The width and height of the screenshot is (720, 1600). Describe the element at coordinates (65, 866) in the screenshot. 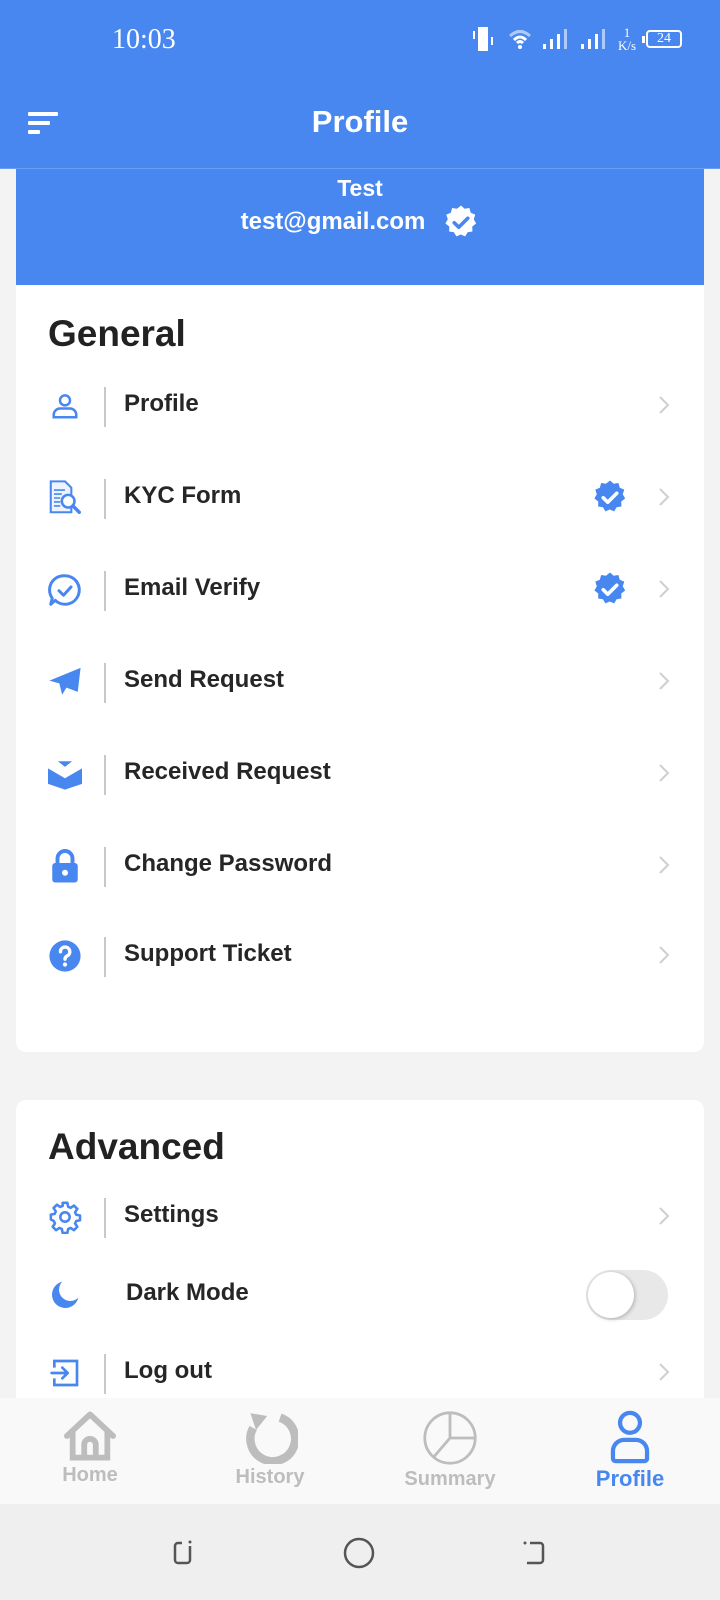

I see `lock-icon` at that location.